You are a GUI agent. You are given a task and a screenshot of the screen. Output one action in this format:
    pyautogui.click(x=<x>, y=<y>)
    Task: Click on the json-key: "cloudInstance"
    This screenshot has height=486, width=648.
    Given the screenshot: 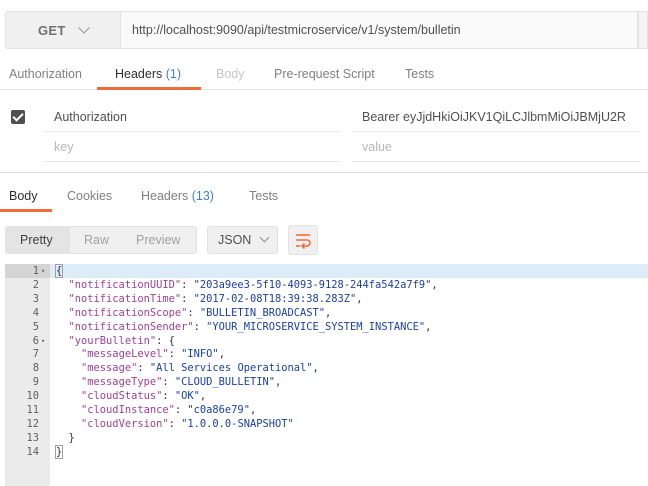 What is the action you would take?
    pyautogui.click(x=128, y=410)
    